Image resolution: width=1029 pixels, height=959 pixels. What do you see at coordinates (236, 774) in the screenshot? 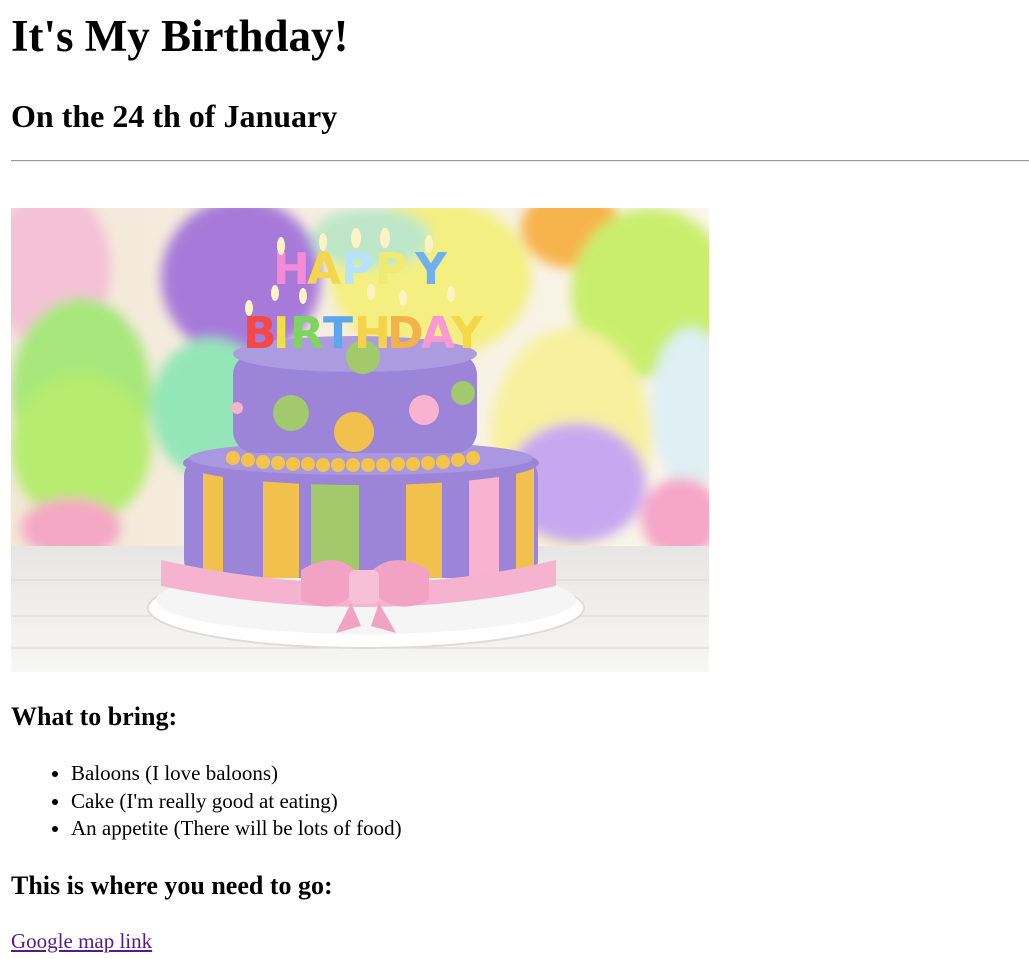
I see `list-item: Baloons (I love baloons)` at bounding box center [236, 774].